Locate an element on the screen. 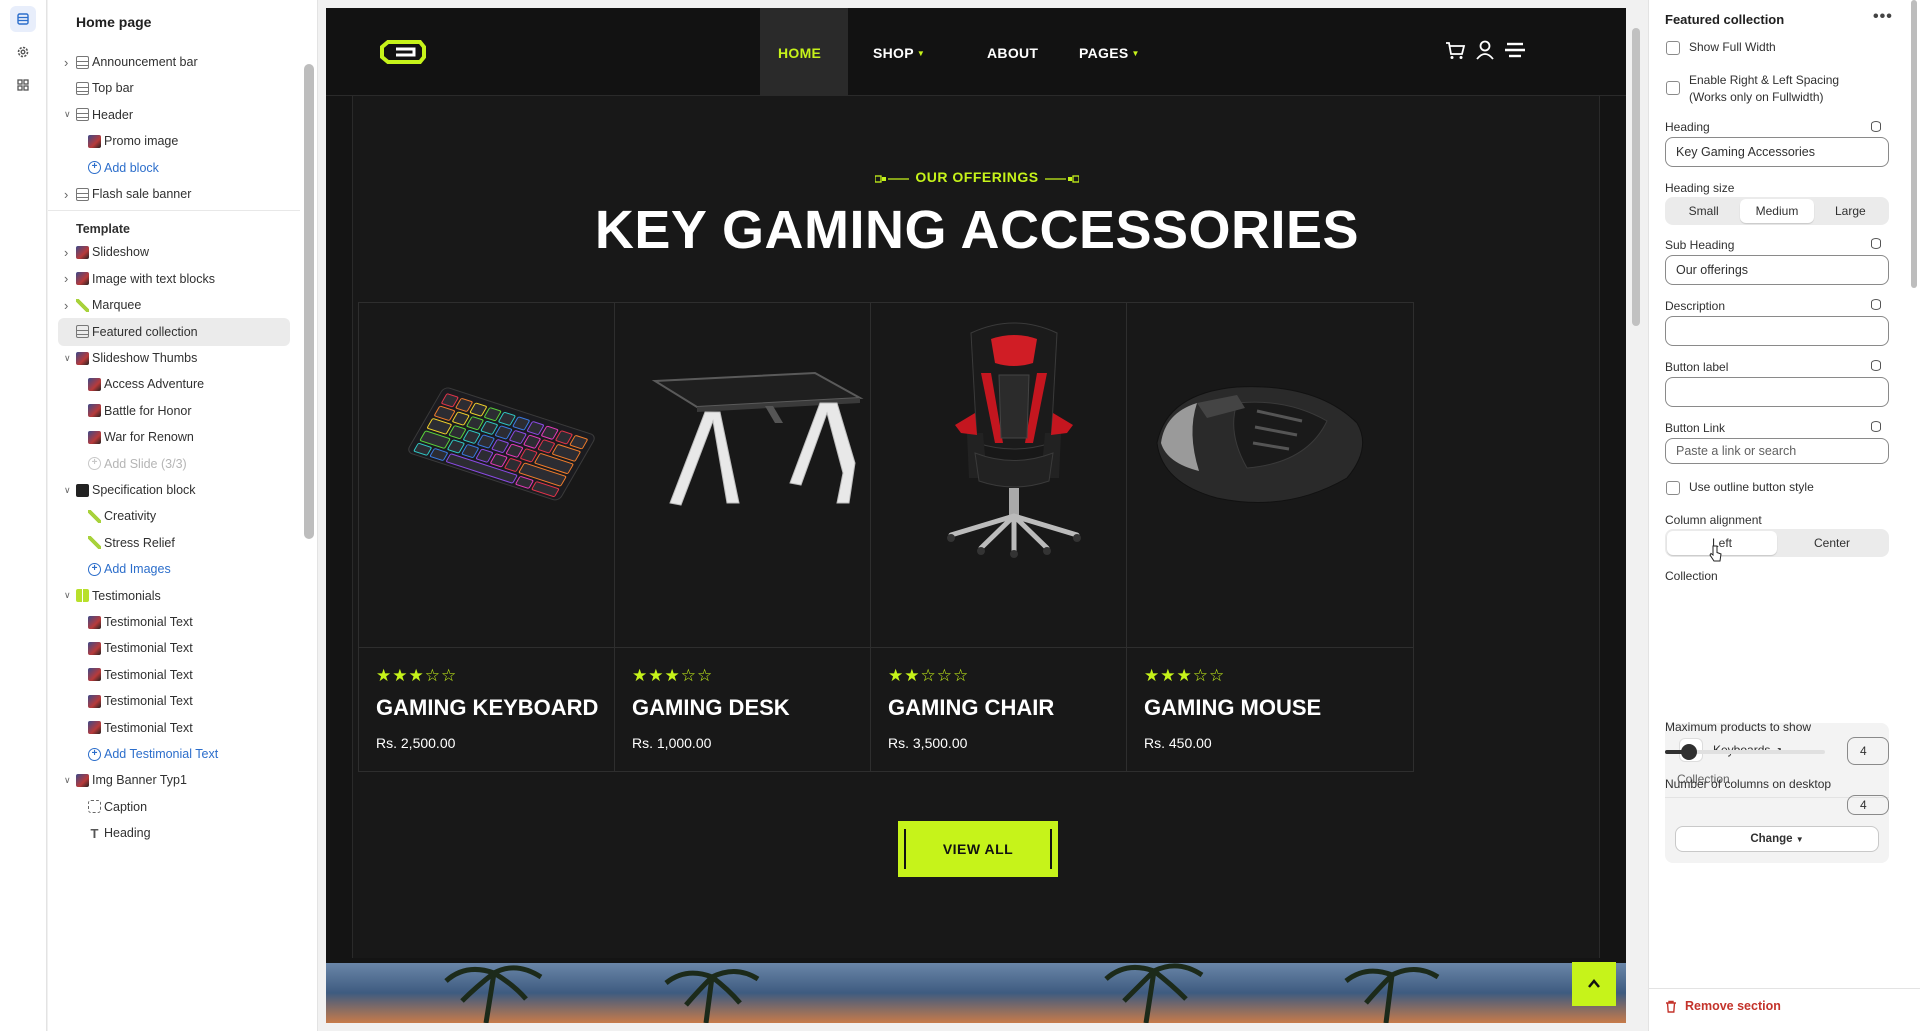 Image resolution: width=1920 pixels, height=1031 pixels. product-card: ★★☆☆☆ GAMING CHAIR Rs. 3,500.00 is located at coordinates (1014, 537).